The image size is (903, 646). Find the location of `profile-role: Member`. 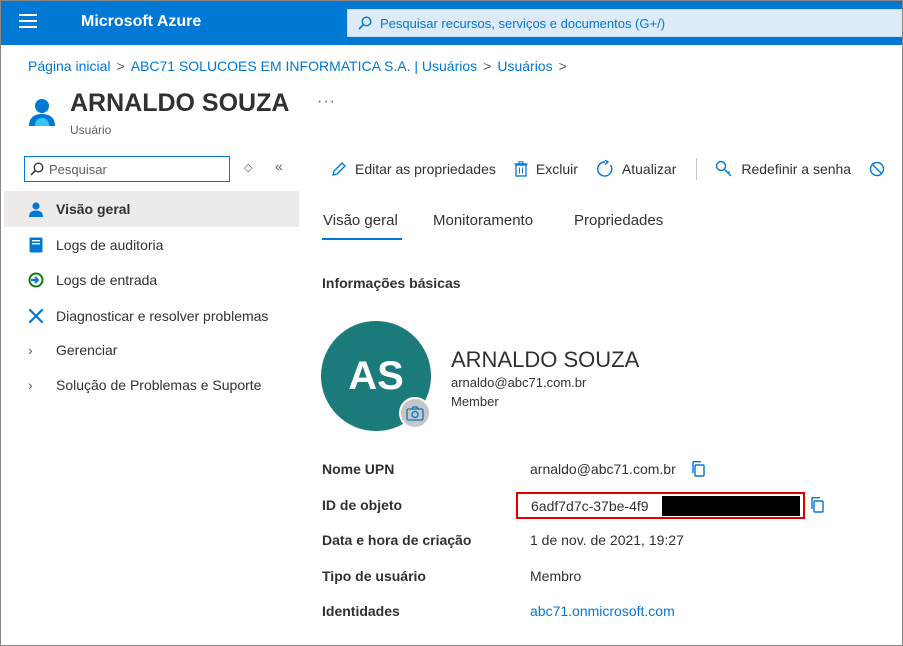

profile-role: Member is located at coordinates (475, 401).